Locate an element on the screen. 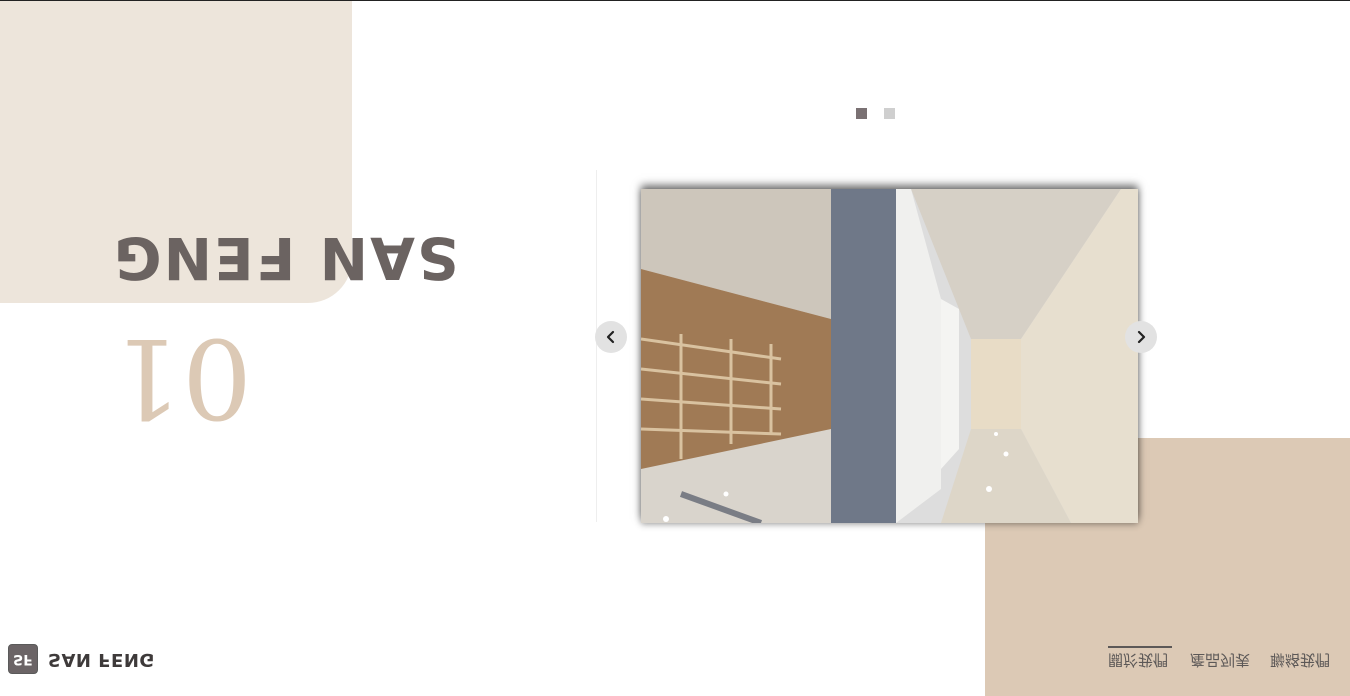 This screenshot has height=696, width=1350. footer-logo: SF SAN FENG is located at coordinates (81, 659).